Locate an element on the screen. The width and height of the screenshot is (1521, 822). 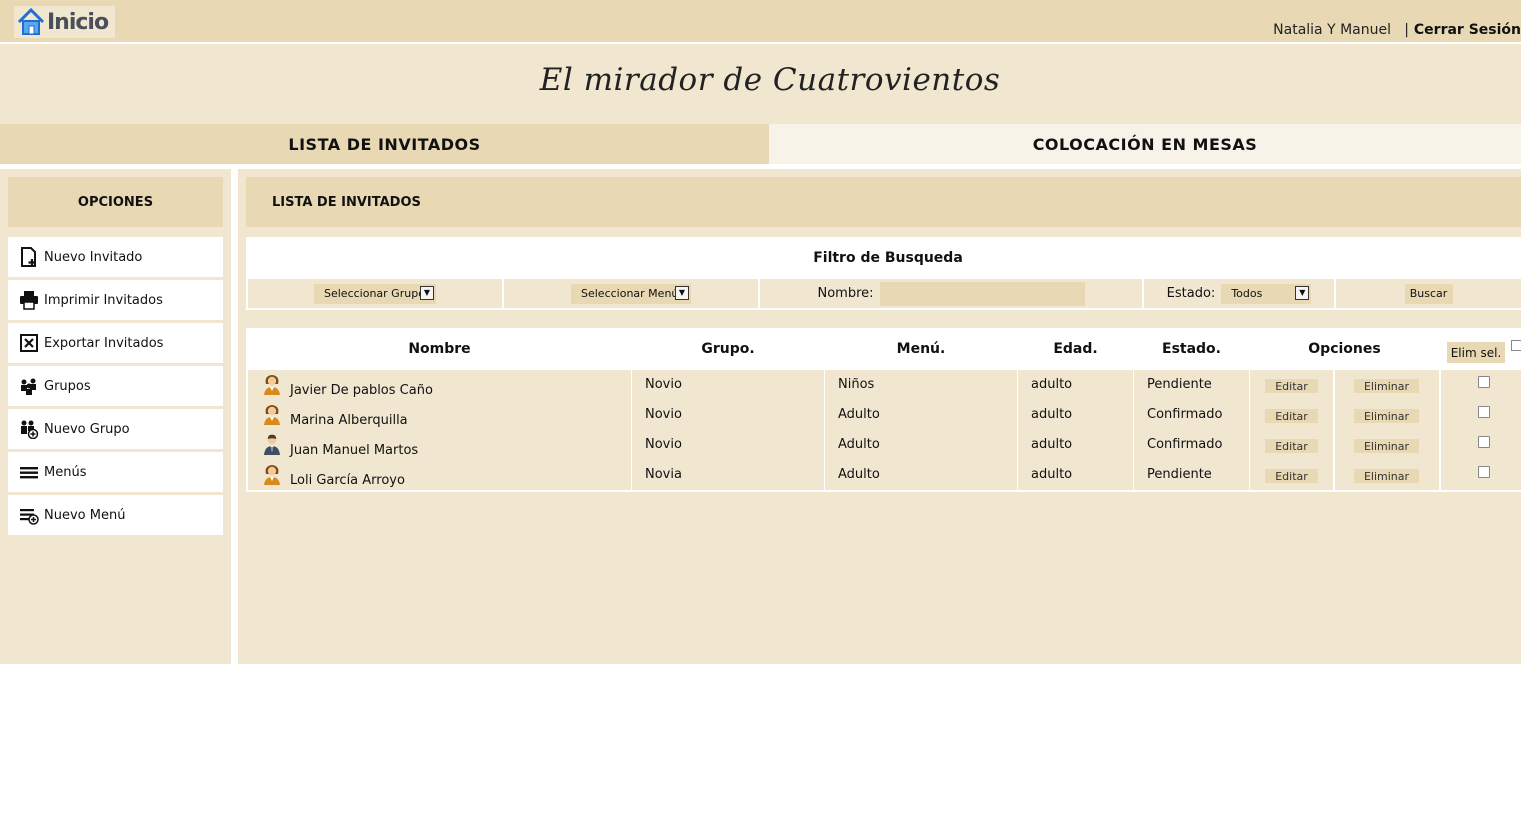
tab-colocacion-mesas: COLOCACIÓN EN MESAS is located at coordinates (1145, 144).